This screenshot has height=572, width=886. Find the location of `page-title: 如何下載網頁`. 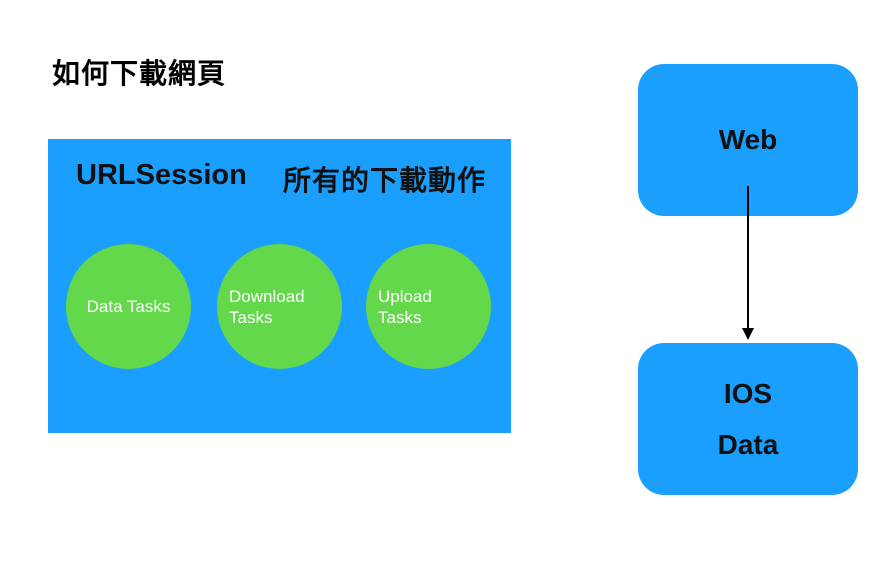

page-title: 如何下載網頁 is located at coordinates (139, 73).